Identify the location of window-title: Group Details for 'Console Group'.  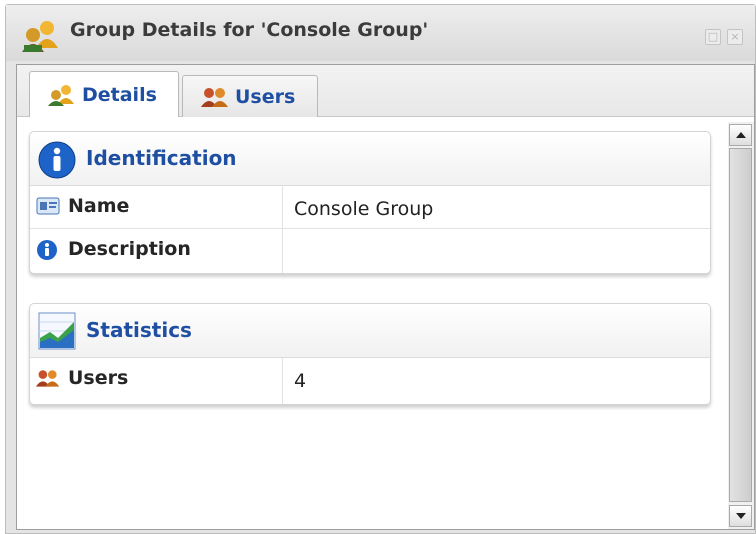
(249, 30).